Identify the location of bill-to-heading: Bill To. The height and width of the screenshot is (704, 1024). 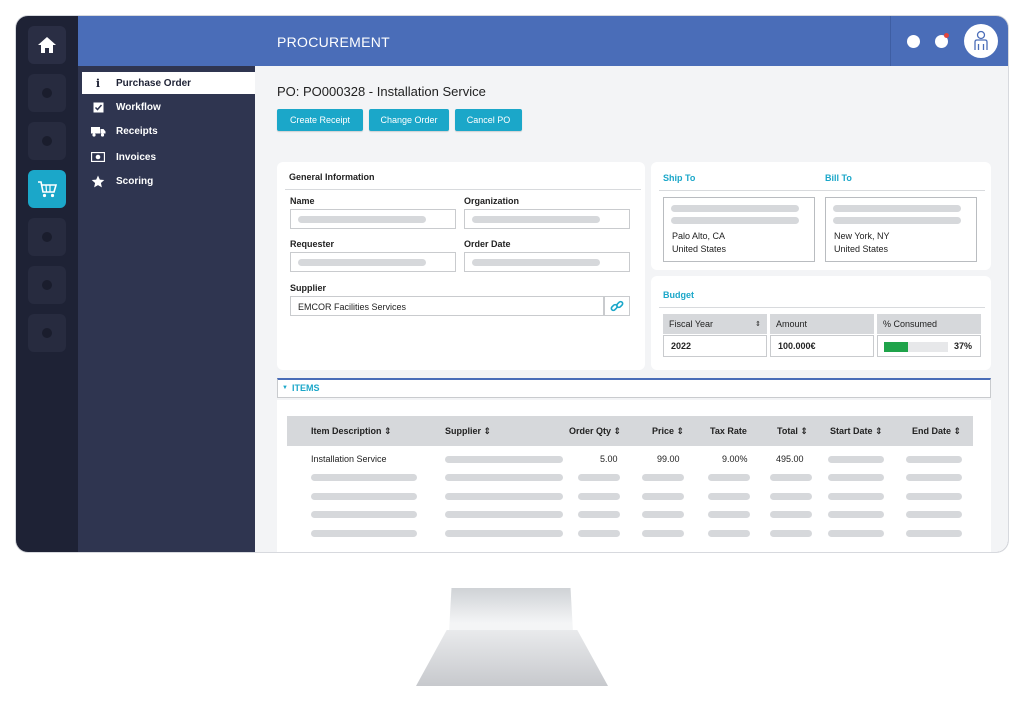
(838, 178).